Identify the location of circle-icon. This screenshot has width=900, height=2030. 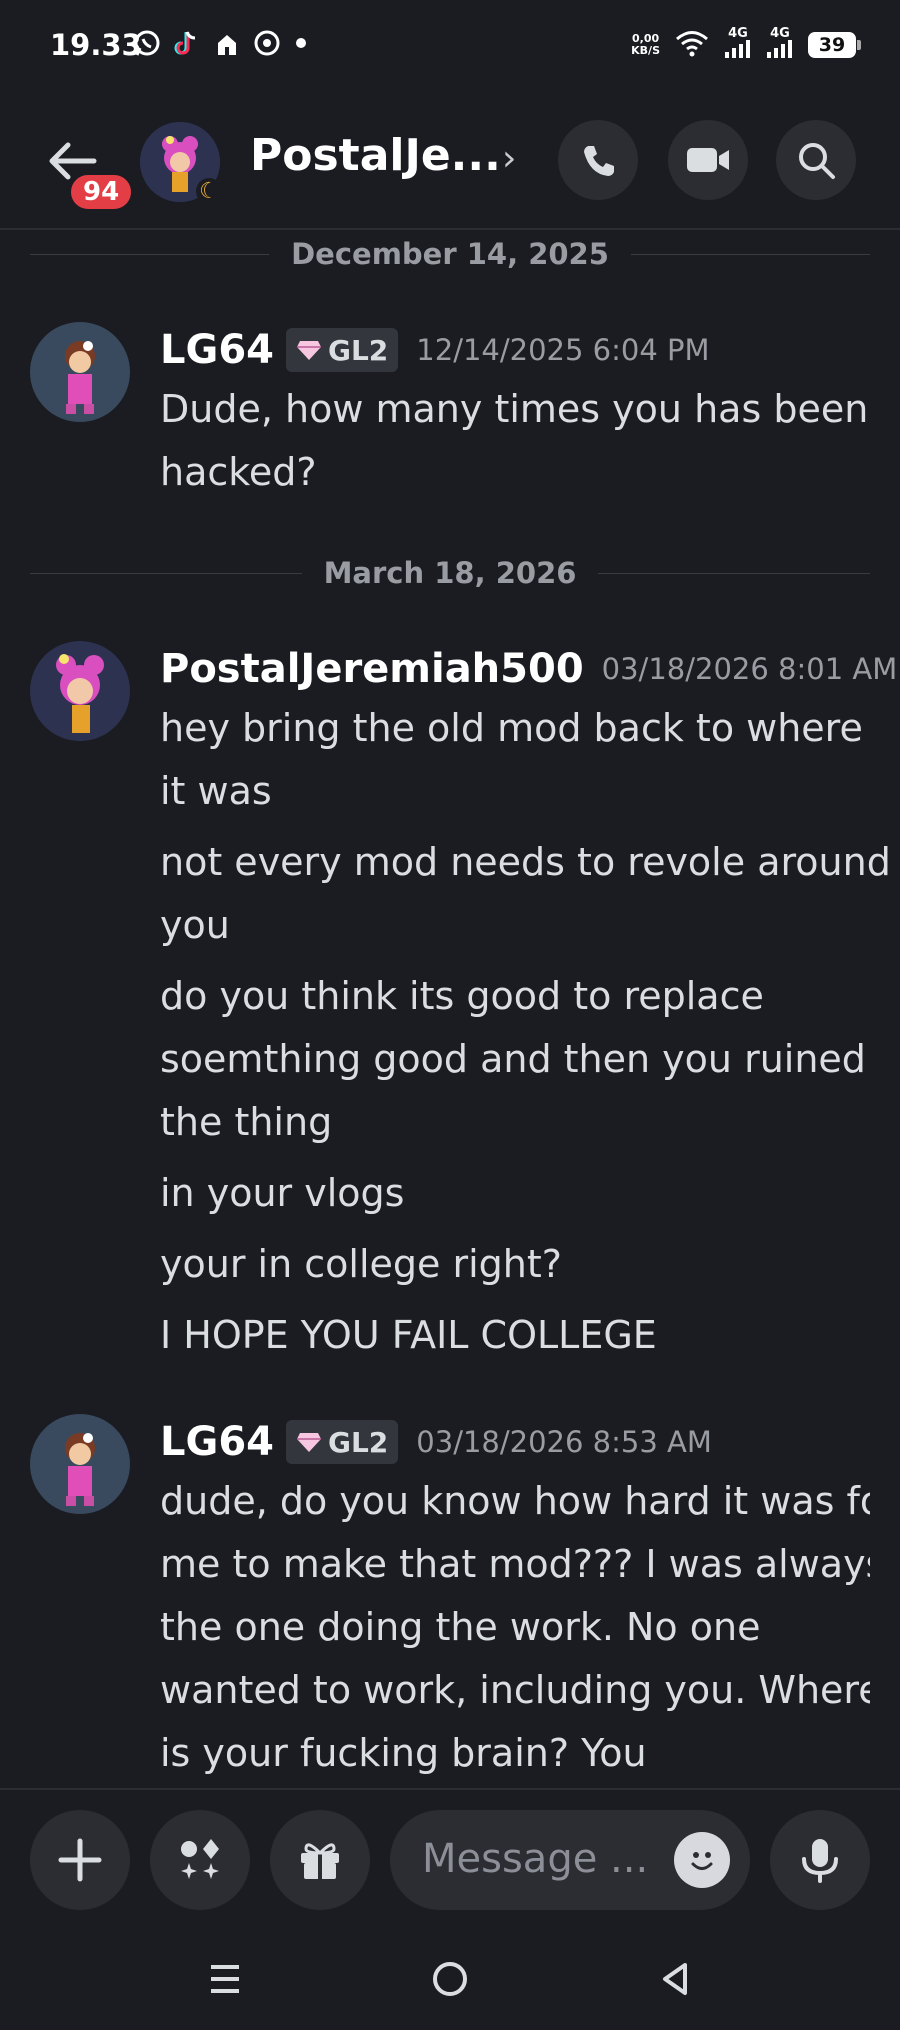
(450, 1979).